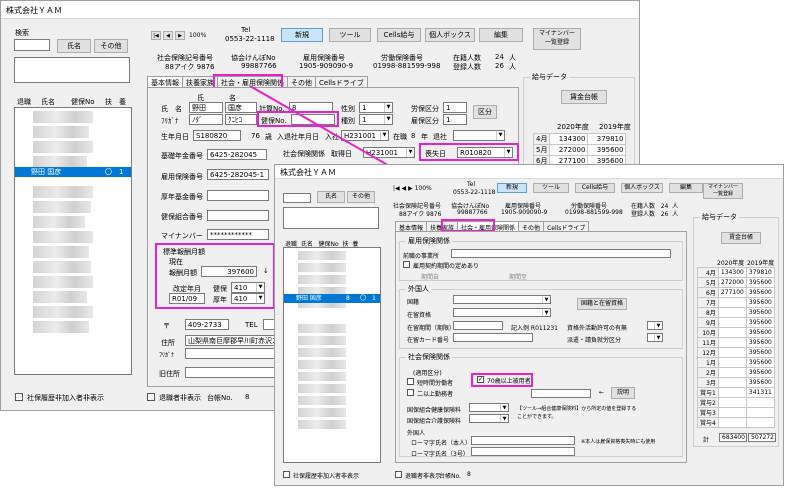  What do you see at coordinates (389, 152) in the screenshot?
I see `shutoku-select: H231001 ▼` at bounding box center [389, 152].